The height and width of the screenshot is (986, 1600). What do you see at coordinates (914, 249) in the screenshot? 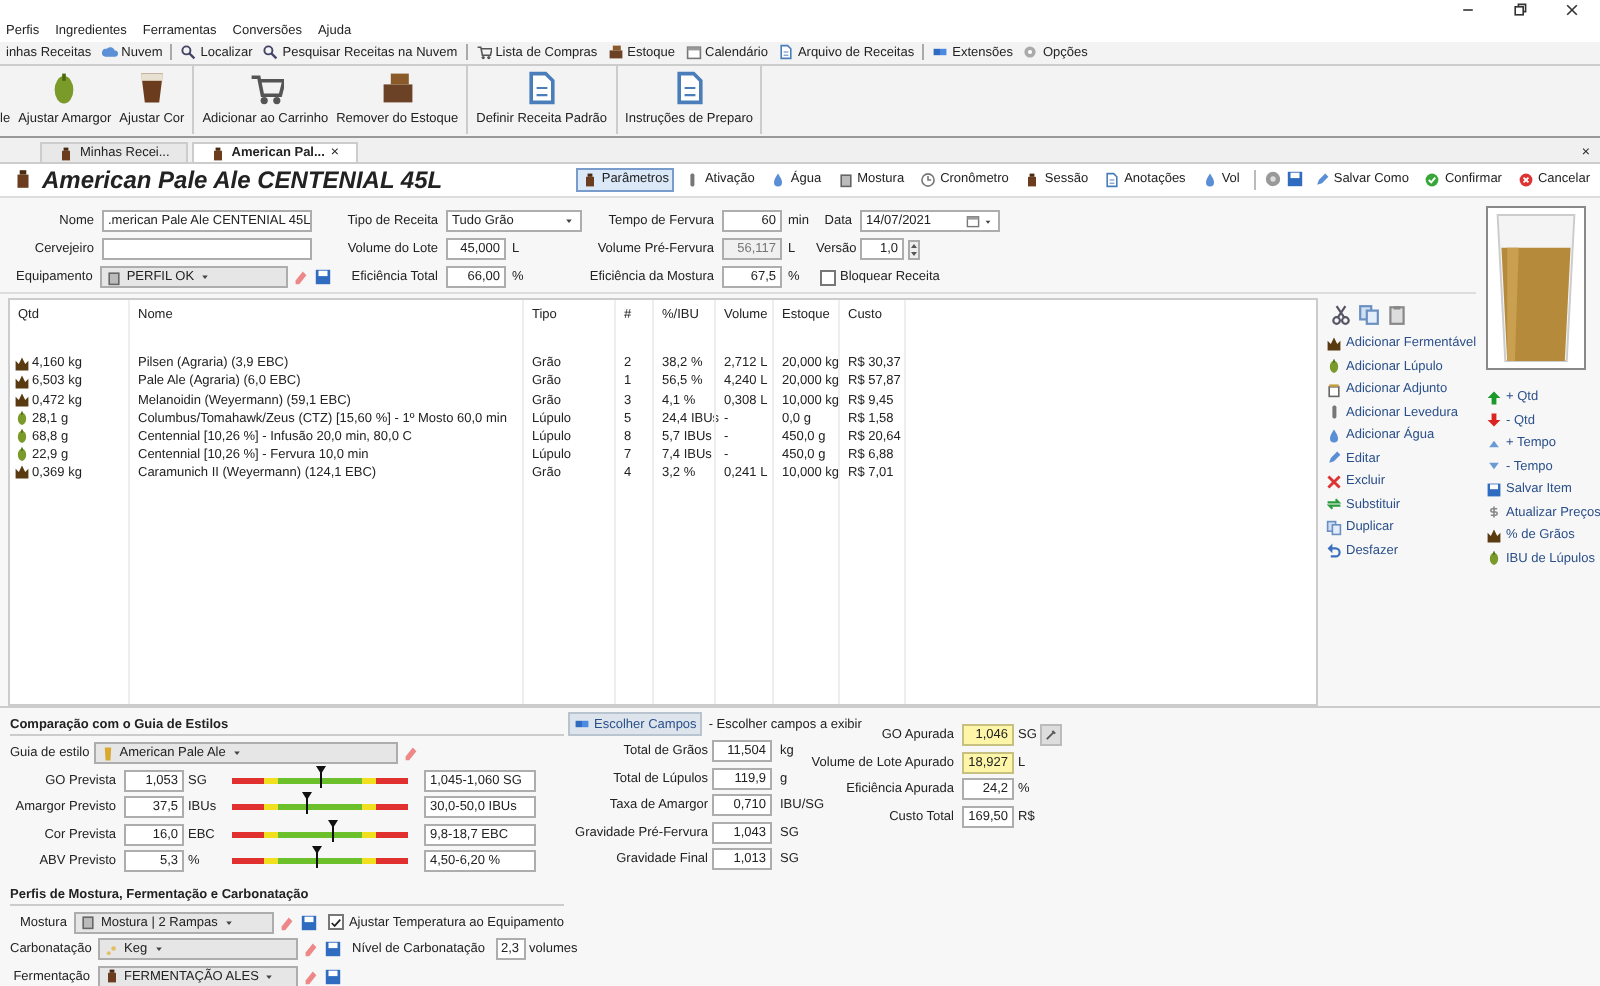
I see `spinner-arrows-icon` at bounding box center [914, 249].